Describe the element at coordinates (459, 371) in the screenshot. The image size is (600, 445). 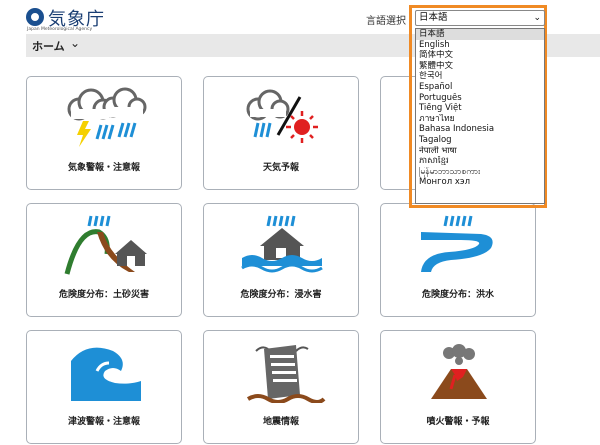
I see `volcano-icon` at that location.